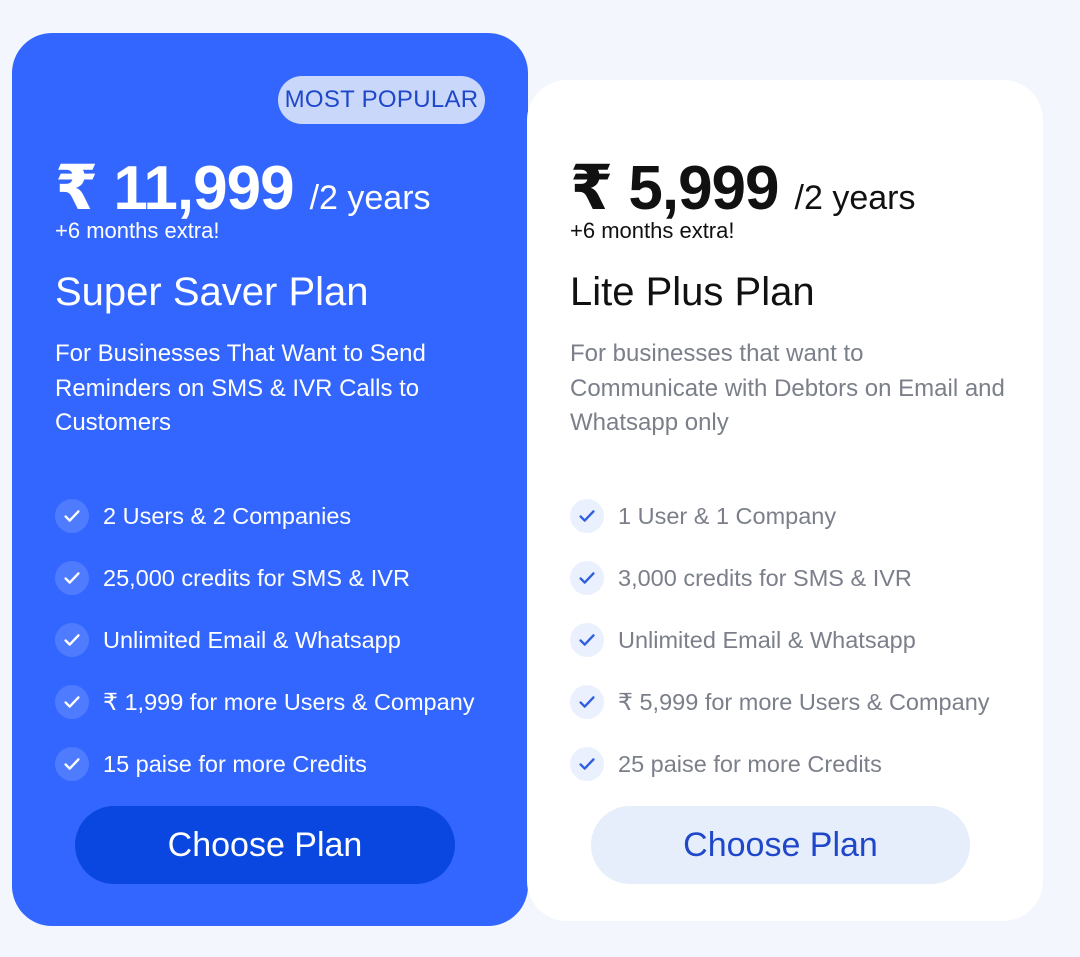 This screenshot has height=957, width=1080. What do you see at coordinates (212, 292) in the screenshot?
I see `plan-name: Super Saver Plan` at bounding box center [212, 292].